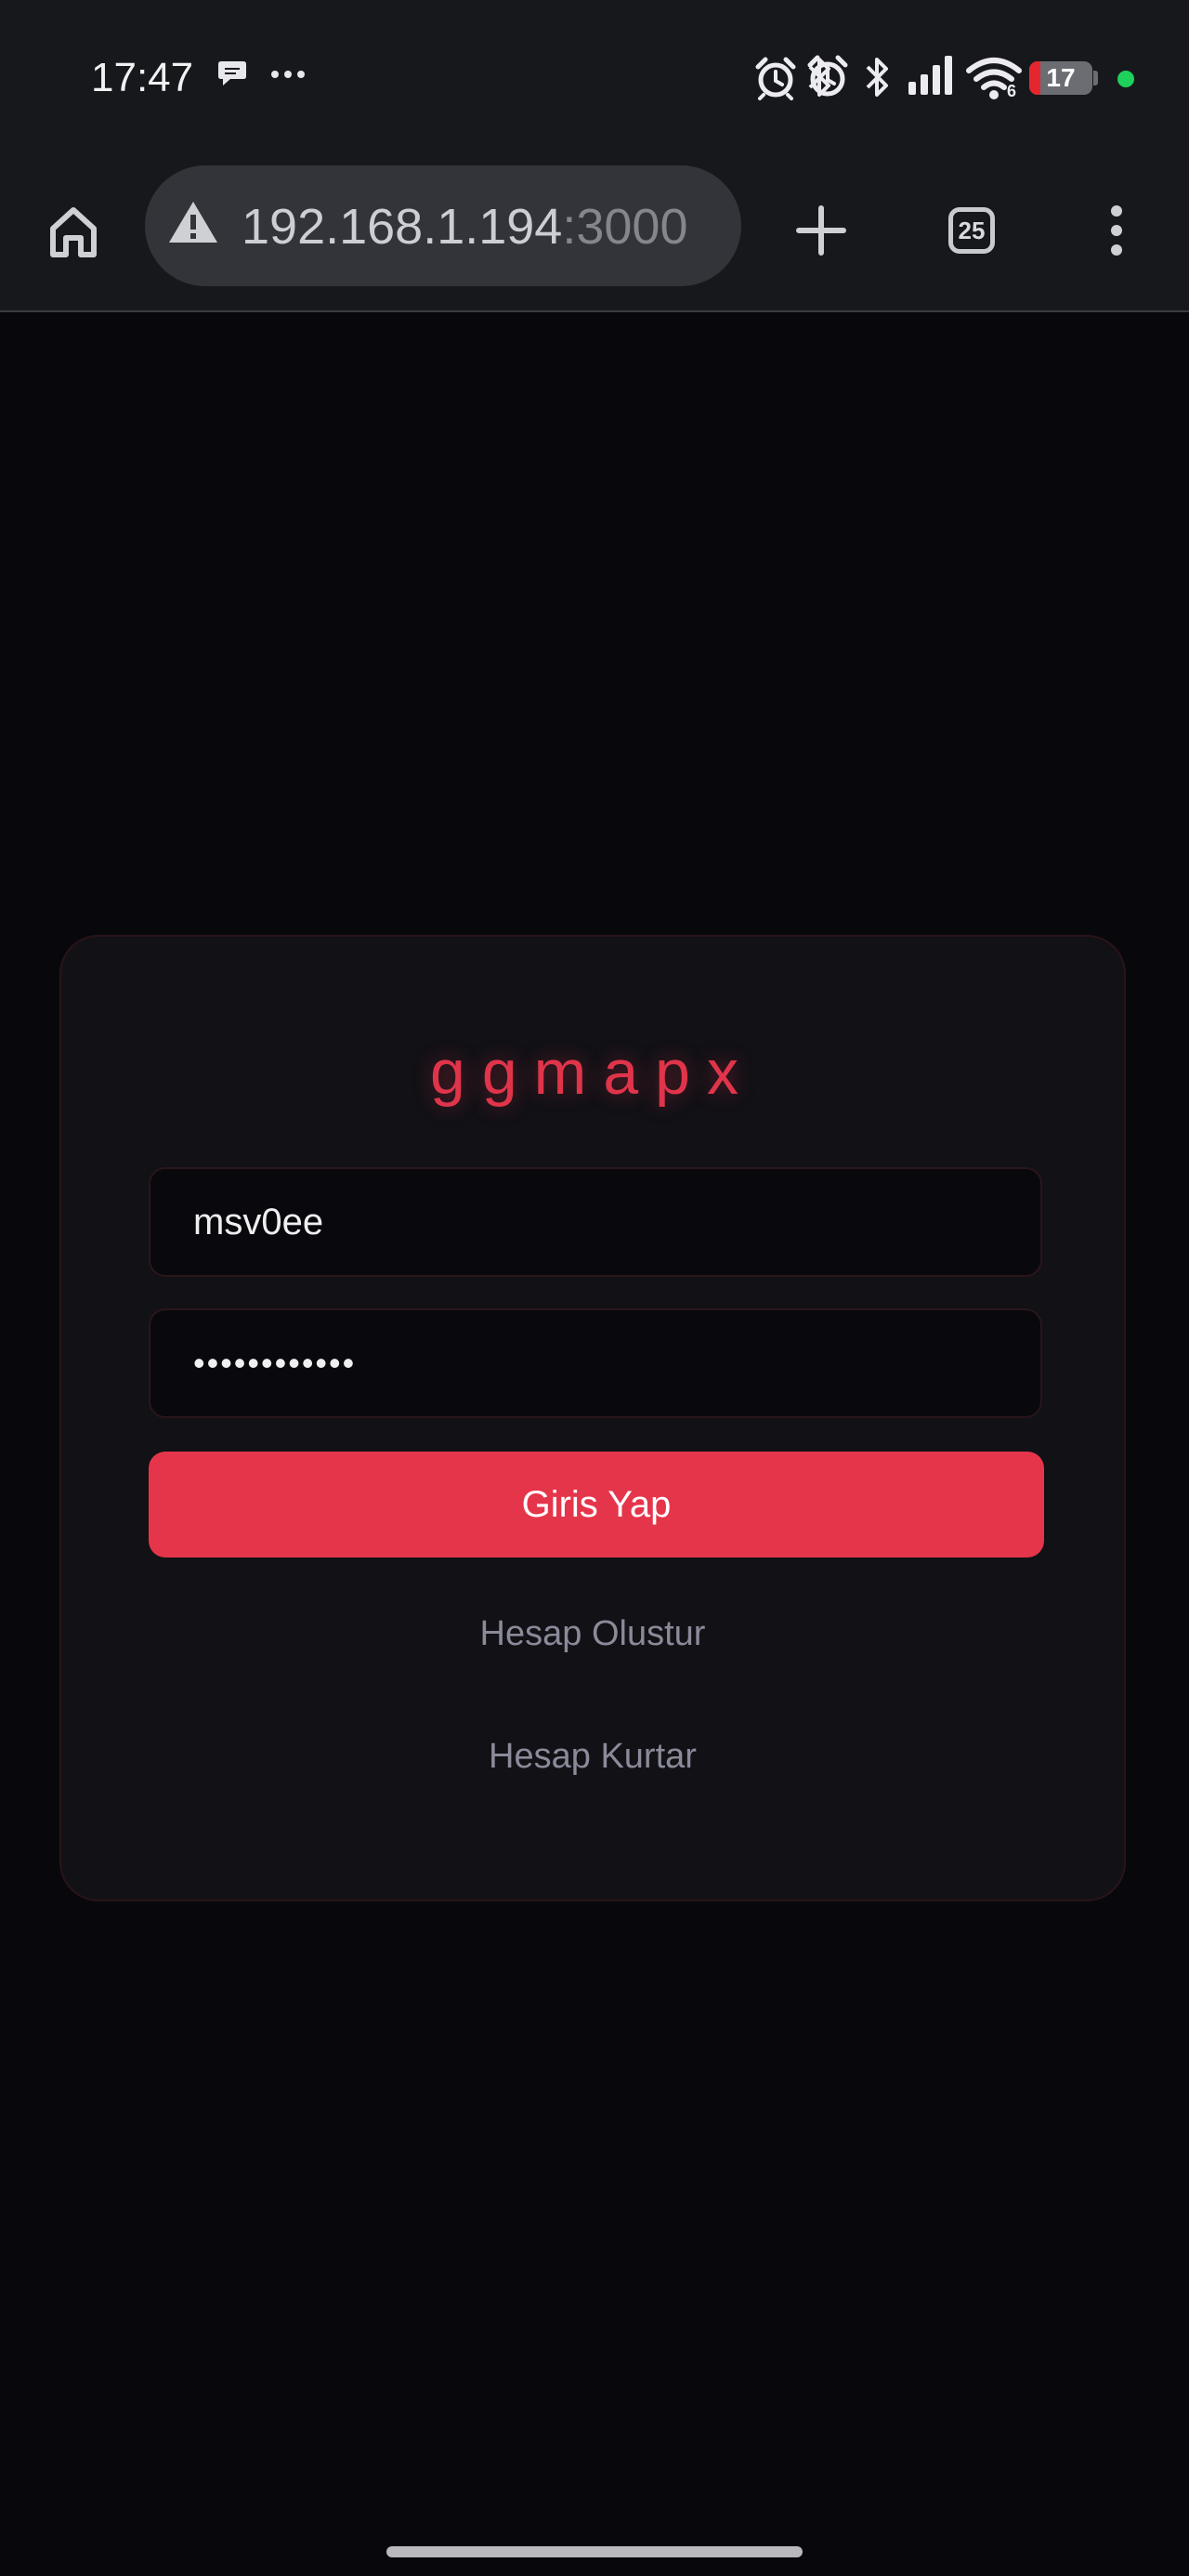  I want to click on battery-level: 17, so click(1061, 77).